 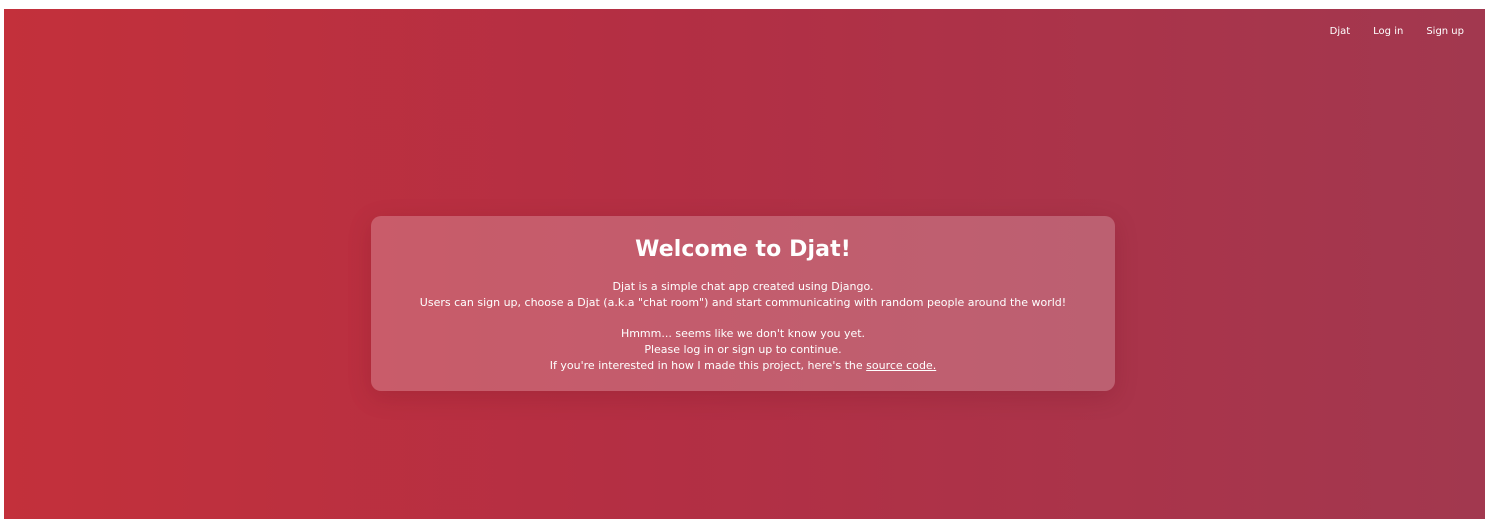 I want to click on top-nav: Djat Log in Sign up, so click(x=1397, y=31).